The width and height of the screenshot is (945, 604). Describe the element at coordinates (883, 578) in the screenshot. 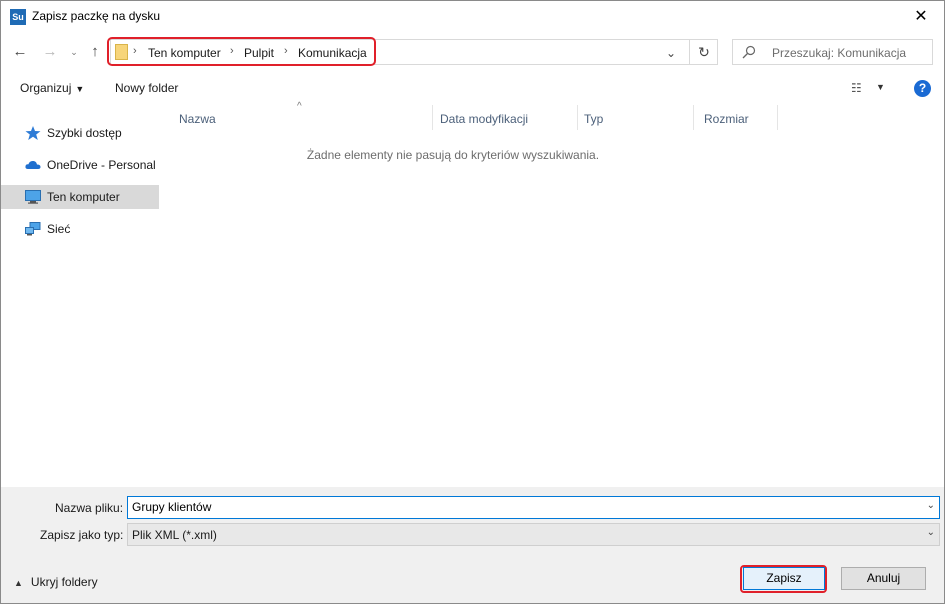

I see `cancel-button: Anuluj` at that location.